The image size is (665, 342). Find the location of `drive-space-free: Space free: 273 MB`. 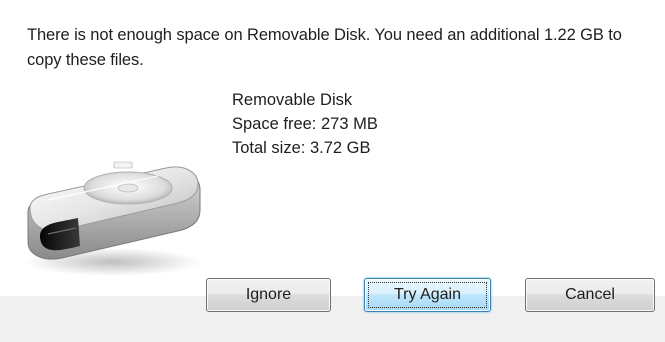

drive-space-free: Space free: 273 MB is located at coordinates (305, 124).